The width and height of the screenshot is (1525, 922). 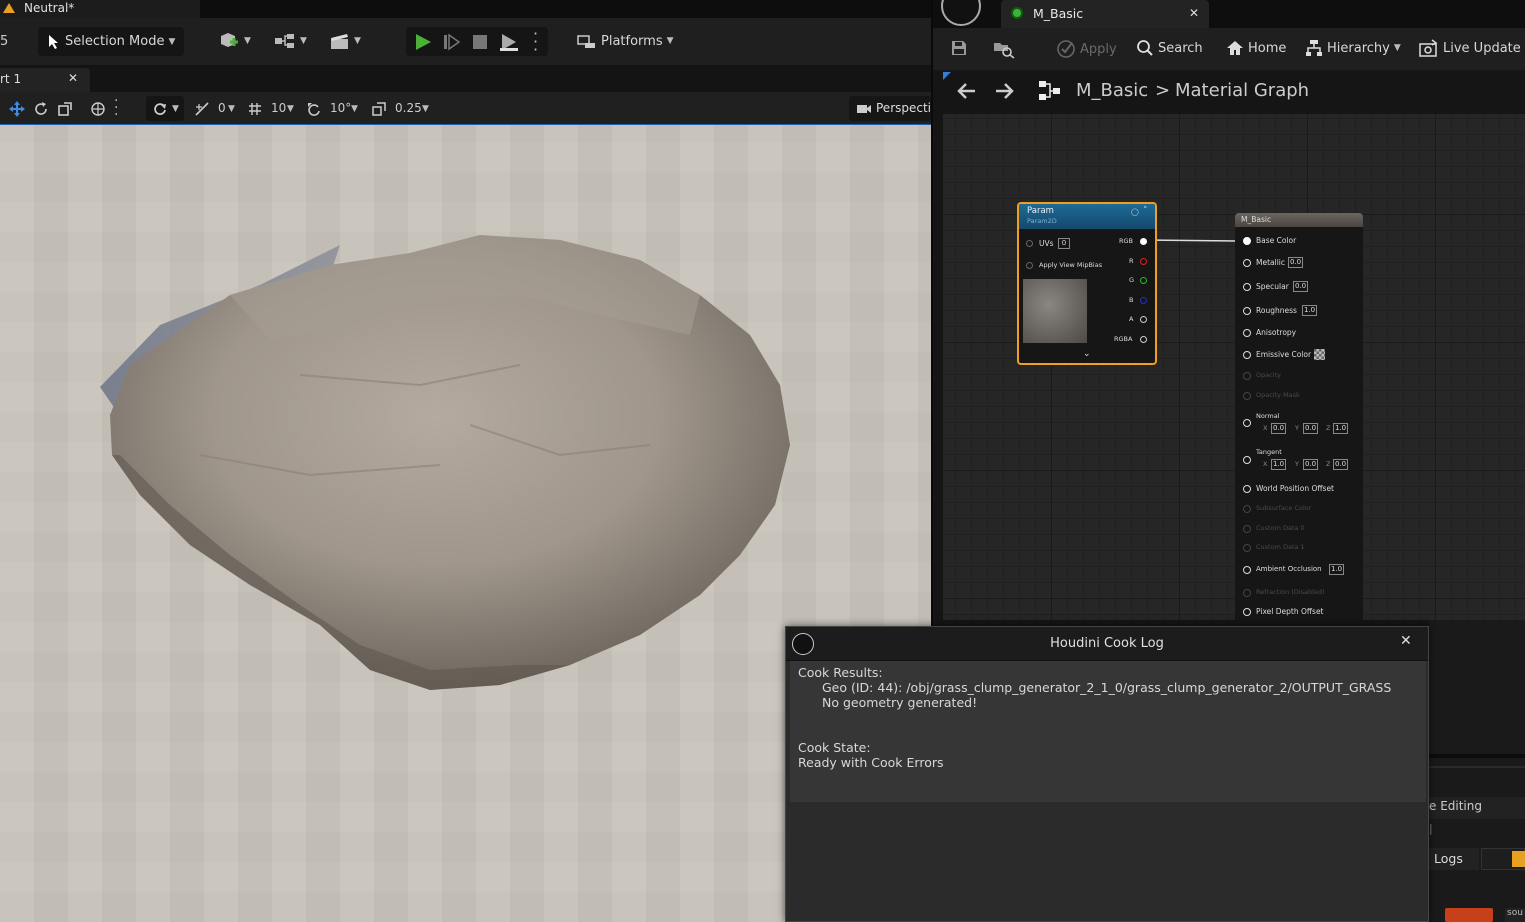 I want to click on specular-value: 0.0, so click(x=1301, y=286).